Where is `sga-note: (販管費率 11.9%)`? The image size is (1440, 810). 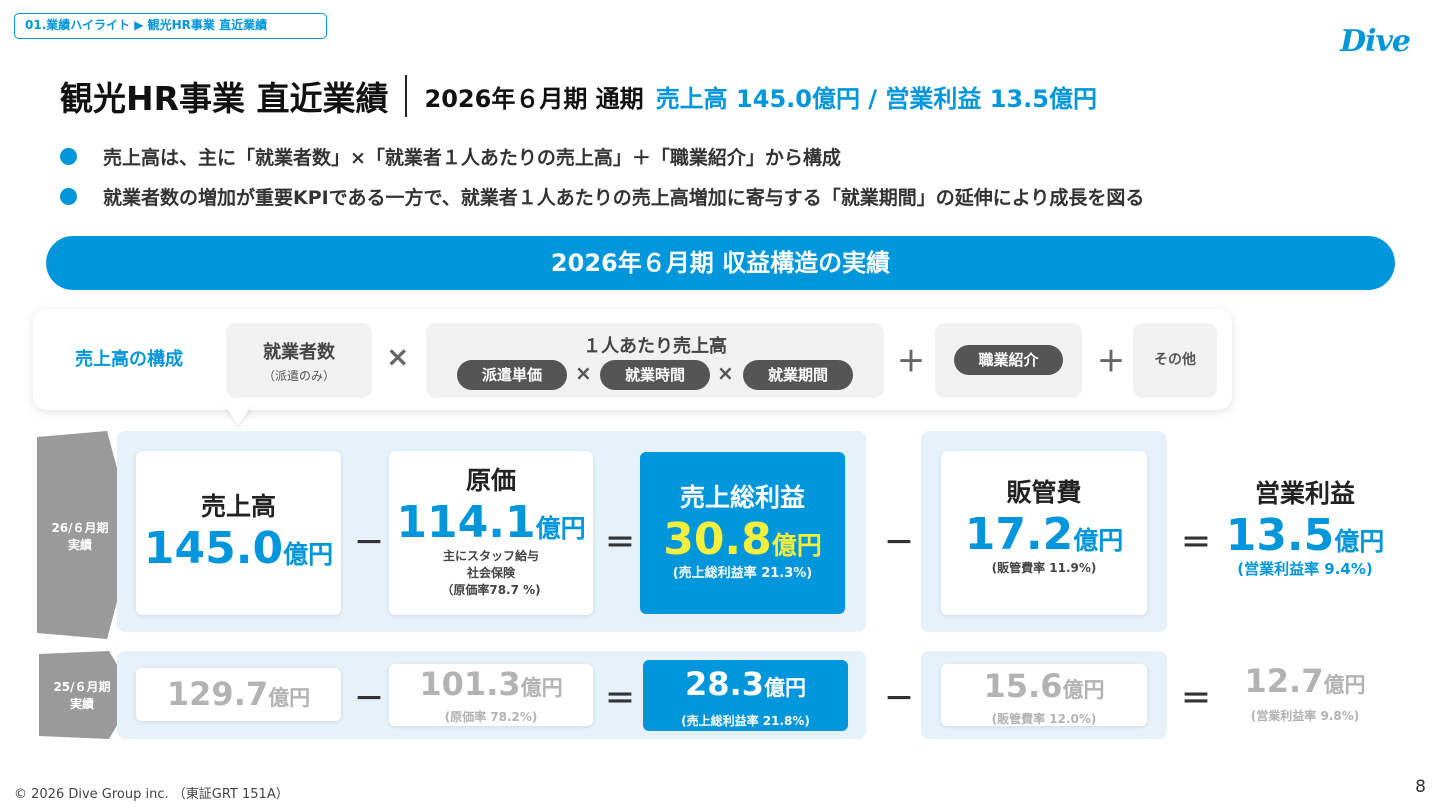 sga-note: (販管費率 11.9%) is located at coordinates (1044, 568).